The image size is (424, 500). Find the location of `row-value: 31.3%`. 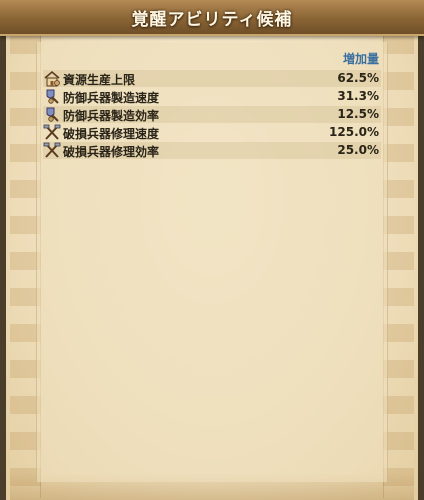

row-value: 31.3% is located at coordinates (358, 96).